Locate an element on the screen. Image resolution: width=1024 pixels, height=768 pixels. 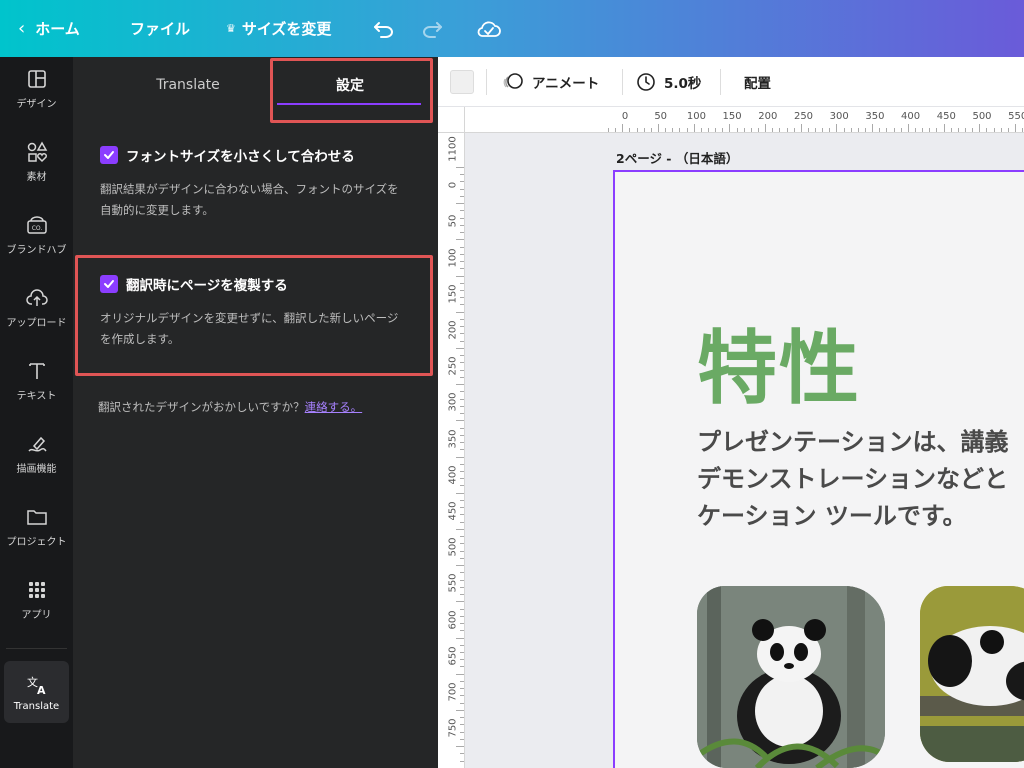
rail-item-projects: プロジェクト is located at coordinates (36, 526).